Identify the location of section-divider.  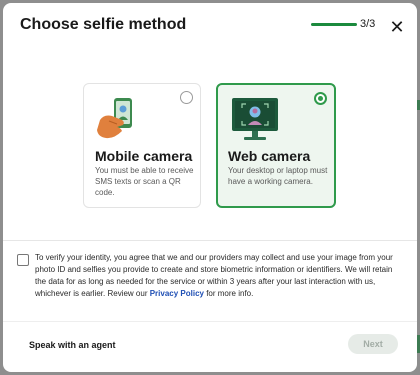
(210, 240).